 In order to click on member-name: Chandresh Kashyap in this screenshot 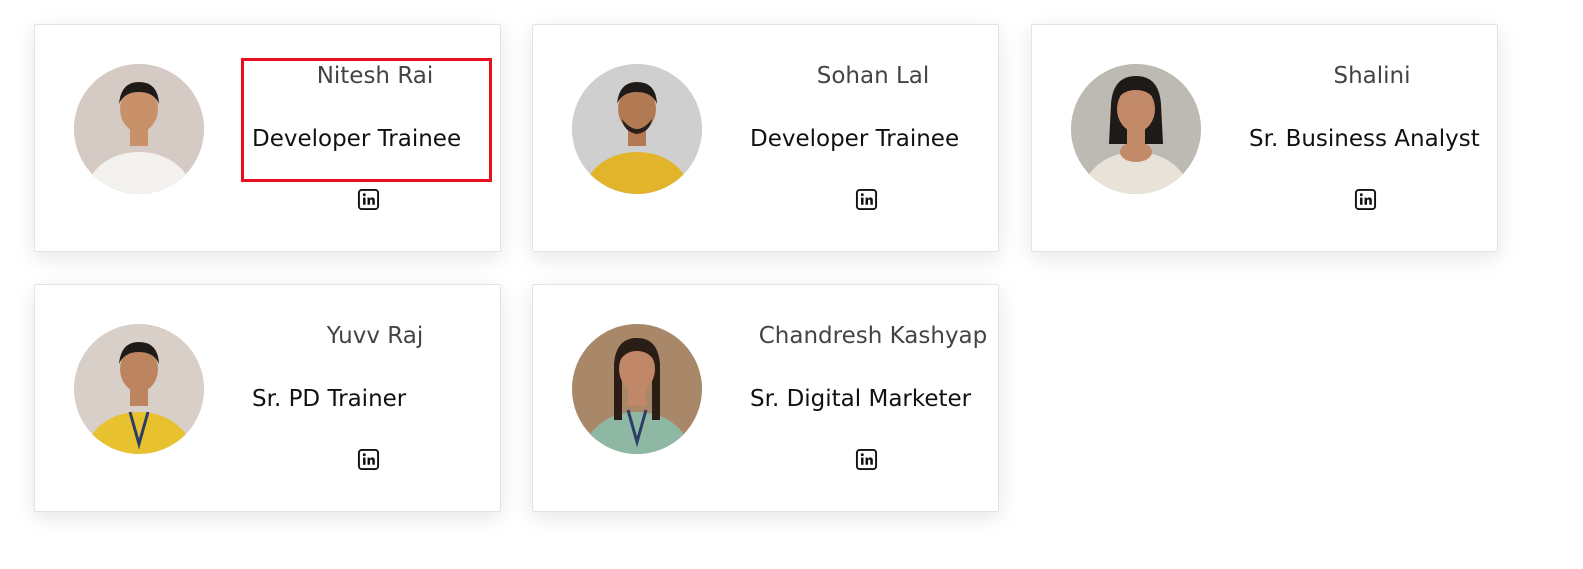, I will do `click(873, 336)`.